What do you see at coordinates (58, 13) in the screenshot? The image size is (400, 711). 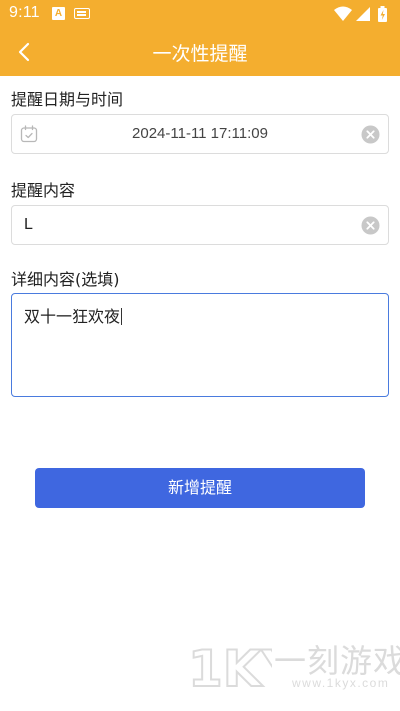 I see `a-notification-icon: A` at bounding box center [58, 13].